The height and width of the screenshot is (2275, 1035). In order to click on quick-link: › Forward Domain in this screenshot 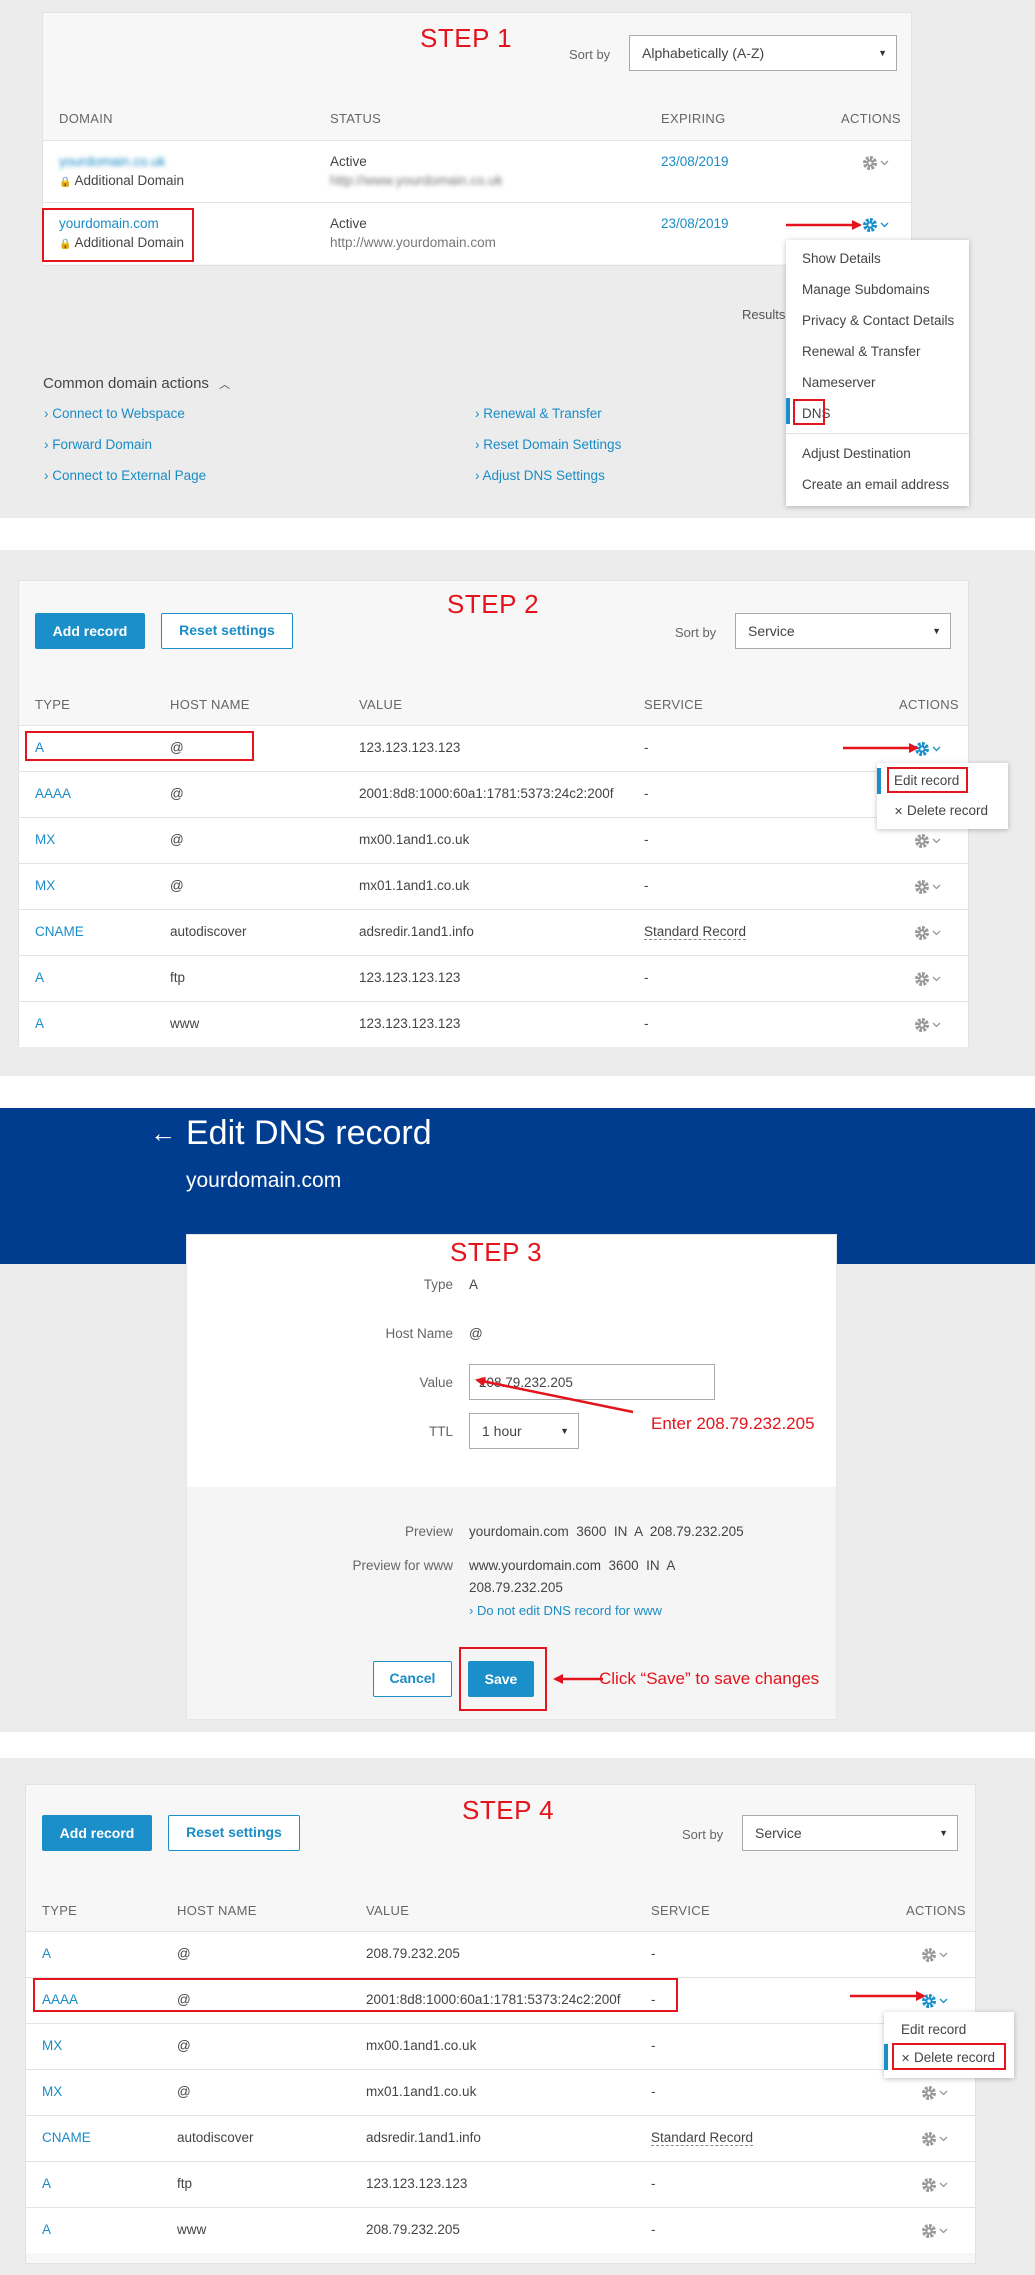, I will do `click(98, 444)`.